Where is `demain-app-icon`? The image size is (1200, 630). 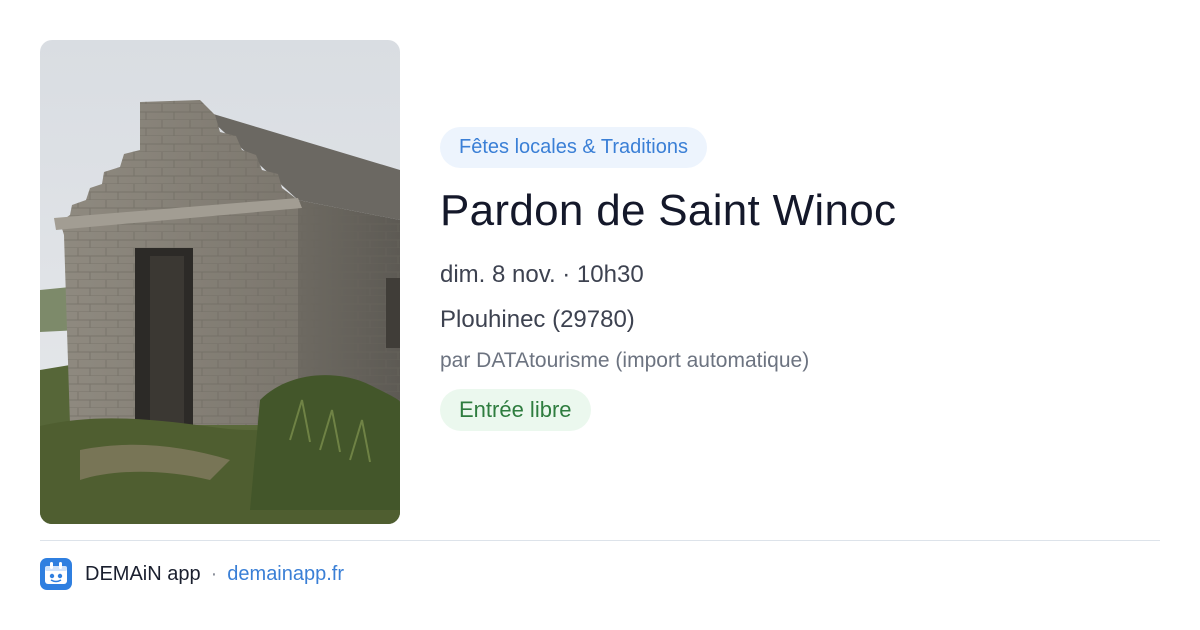 demain-app-icon is located at coordinates (56, 574).